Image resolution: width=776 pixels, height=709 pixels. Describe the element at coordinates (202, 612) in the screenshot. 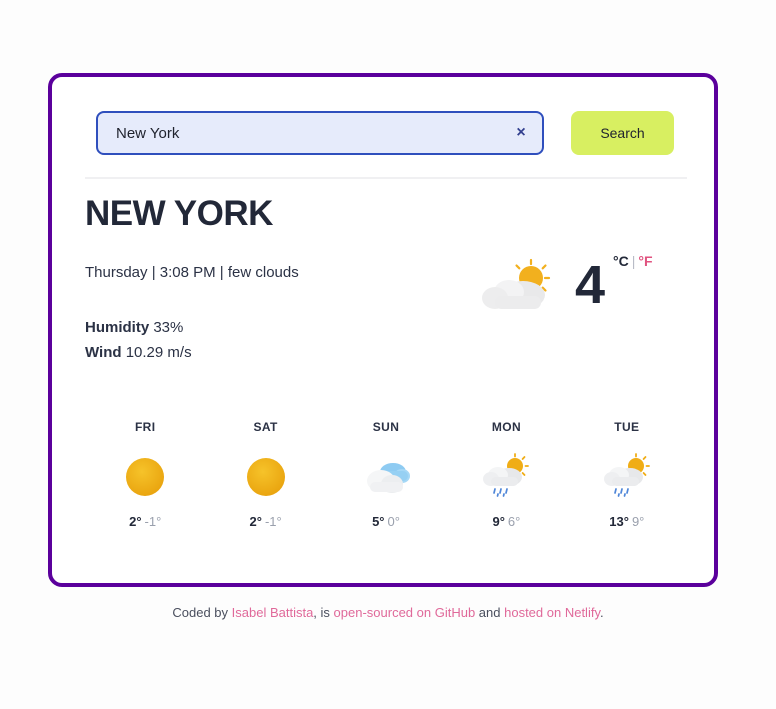

I see `footer-prefix: Coded by` at that location.